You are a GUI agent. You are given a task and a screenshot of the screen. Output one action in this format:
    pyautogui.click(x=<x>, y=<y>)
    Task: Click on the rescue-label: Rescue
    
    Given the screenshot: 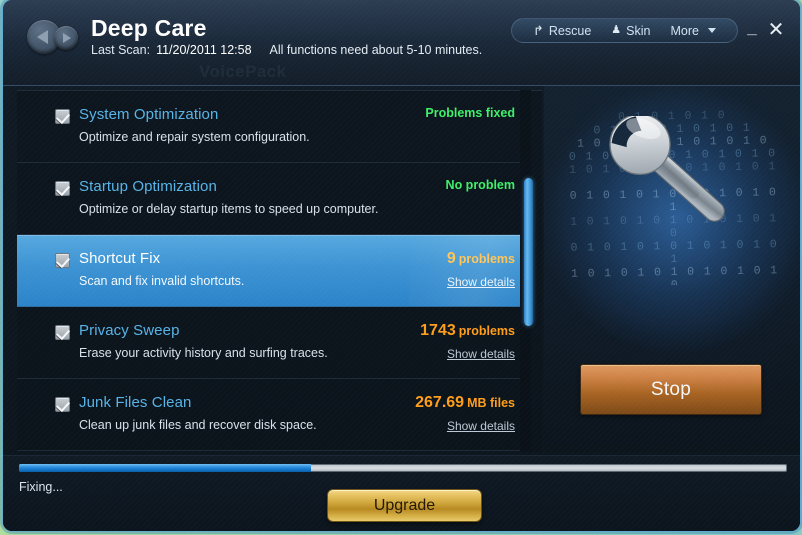 What is the action you would take?
    pyautogui.click(x=570, y=30)
    